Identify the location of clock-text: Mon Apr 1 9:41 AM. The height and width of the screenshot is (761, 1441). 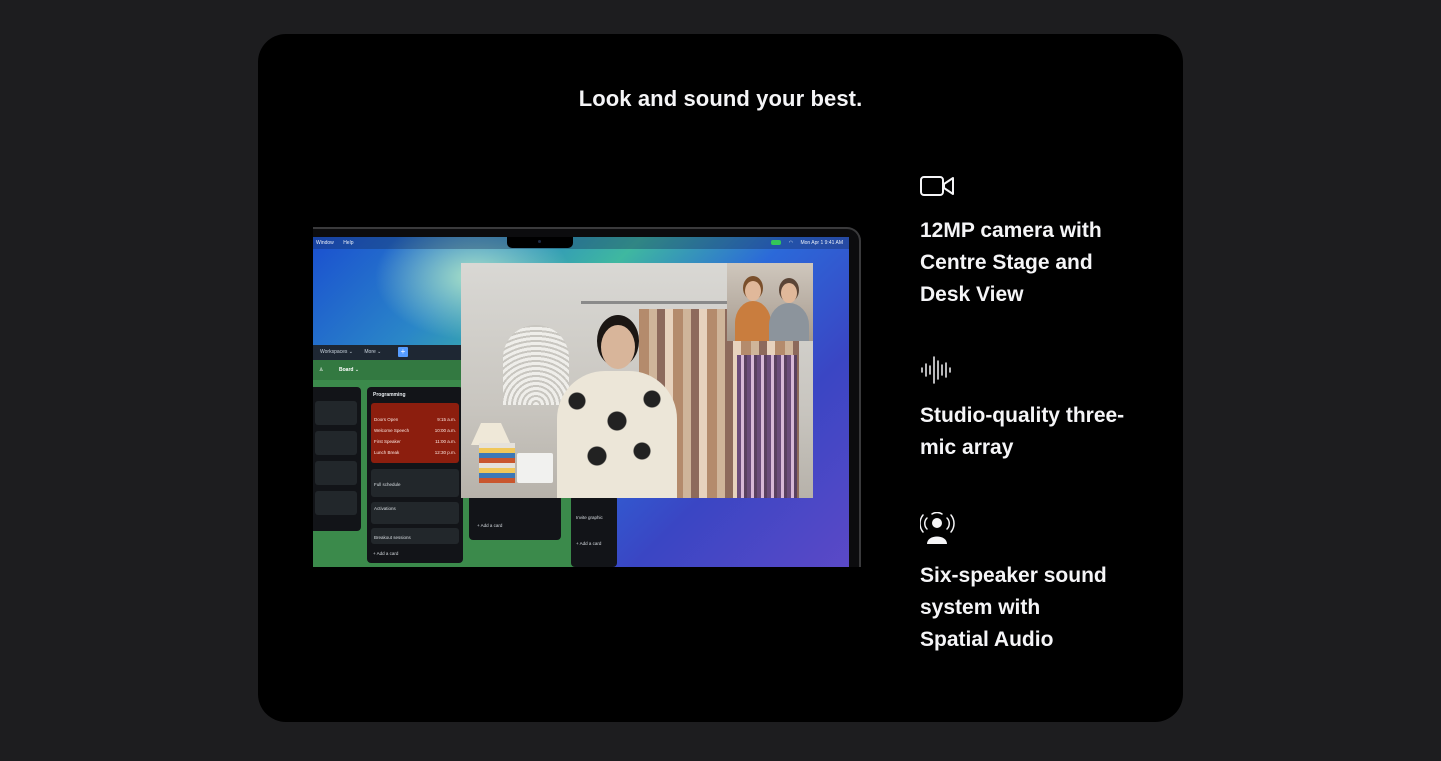
(821, 243).